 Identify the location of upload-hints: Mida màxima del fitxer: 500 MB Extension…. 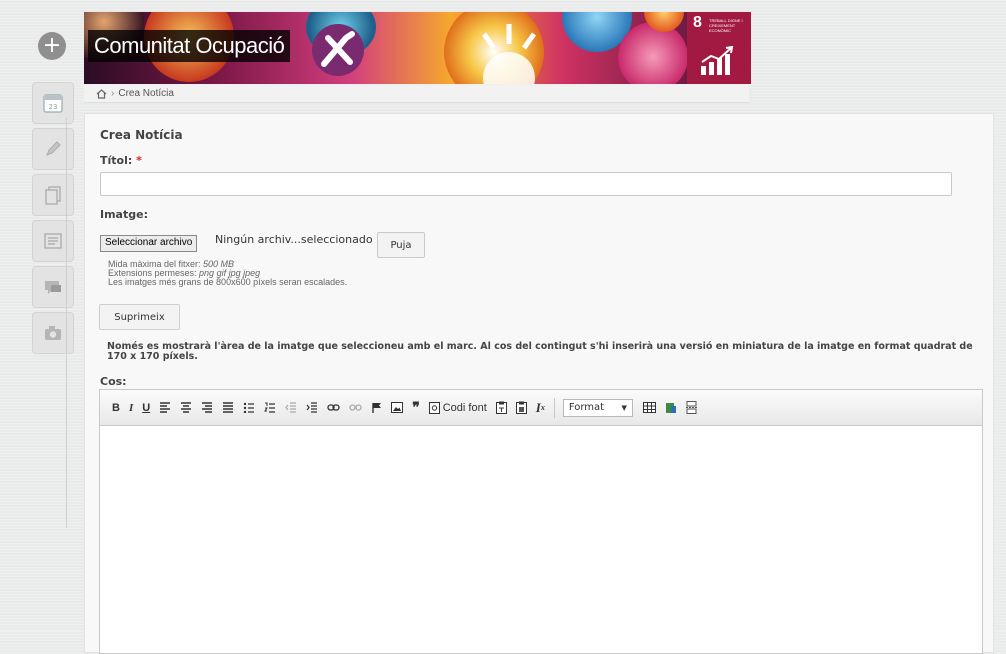
(227, 273).